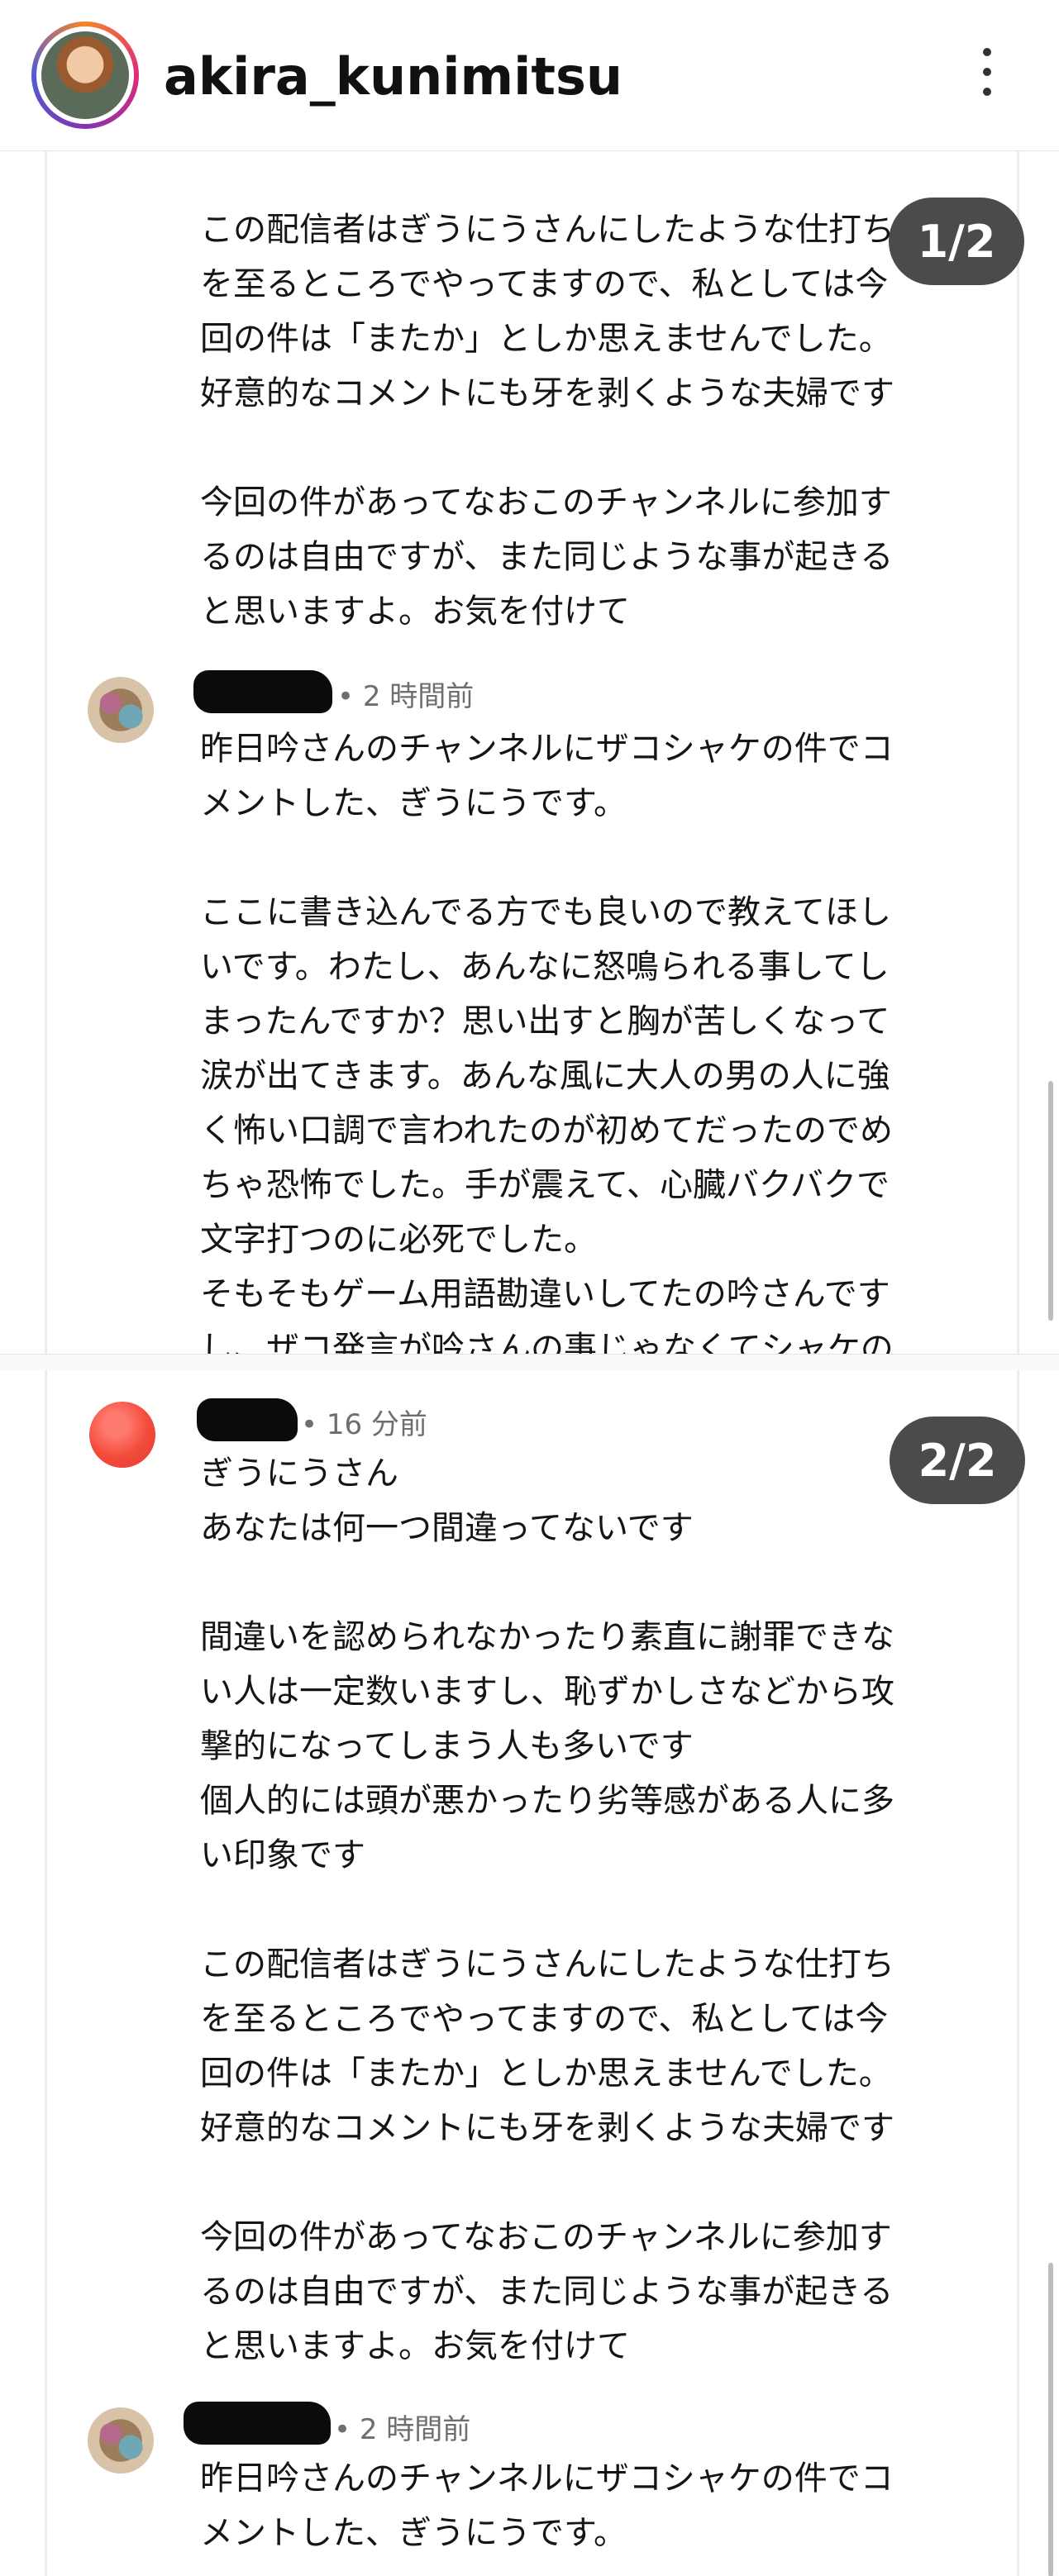 The height and width of the screenshot is (2576, 1059). What do you see at coordinates (529, 1363) in the screenshot?
I see `image-divider` at bounding box center [529, 1363].